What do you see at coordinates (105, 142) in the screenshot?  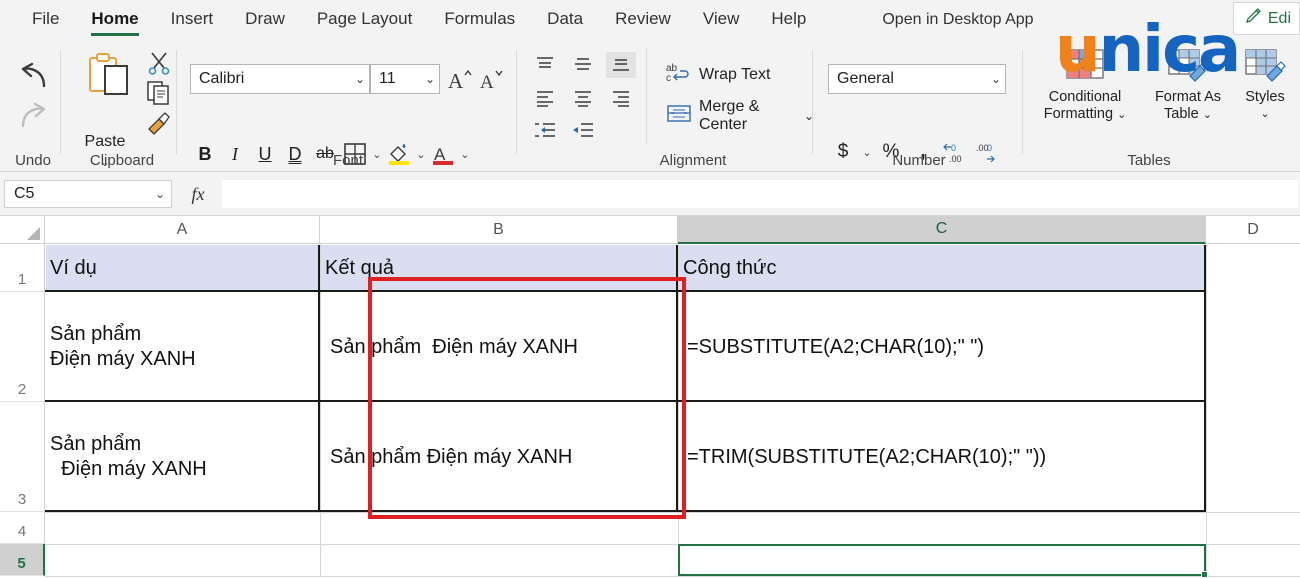 I see `paste-button-label: Paste` at bounding box center [105, 142].